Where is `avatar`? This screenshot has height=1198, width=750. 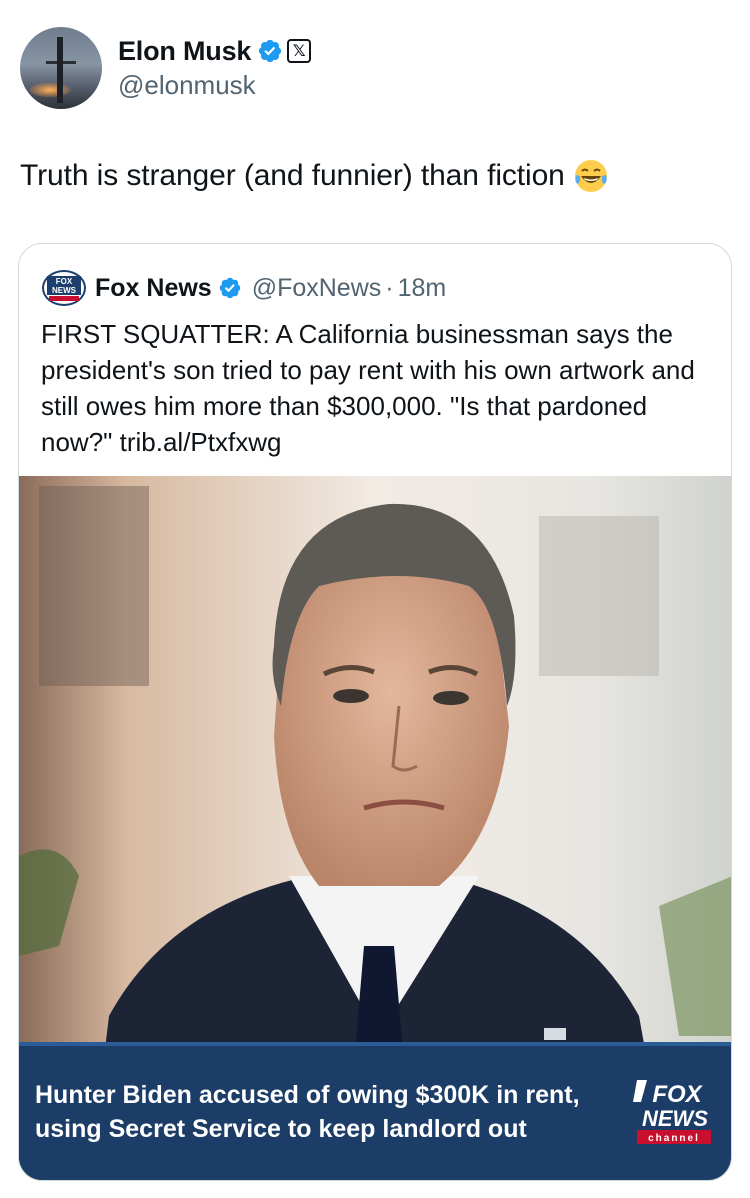
avatar is located at coordinates (61, 68).